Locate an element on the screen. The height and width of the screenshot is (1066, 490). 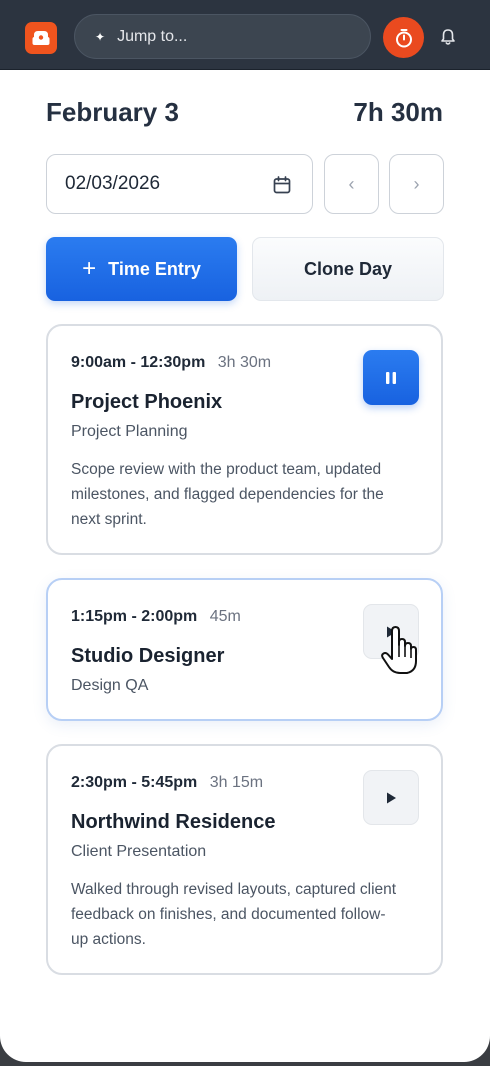
entry-time-range: 2:30pm - 5:45pm is located at coordinates (134, 782).